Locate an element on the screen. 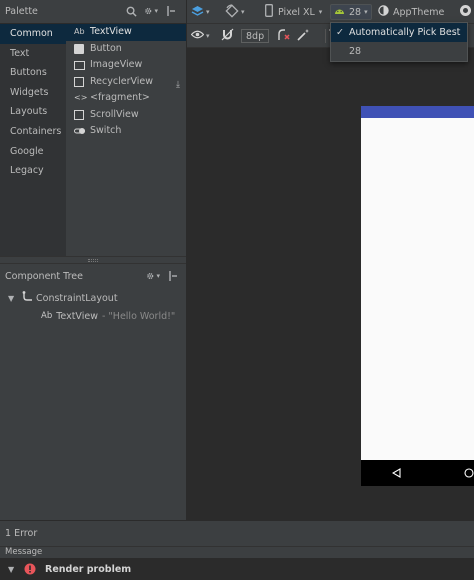 The width and height of the screenshot is (474, 580). widget-textview: Ab TextView is located at coordinates (126, 32).